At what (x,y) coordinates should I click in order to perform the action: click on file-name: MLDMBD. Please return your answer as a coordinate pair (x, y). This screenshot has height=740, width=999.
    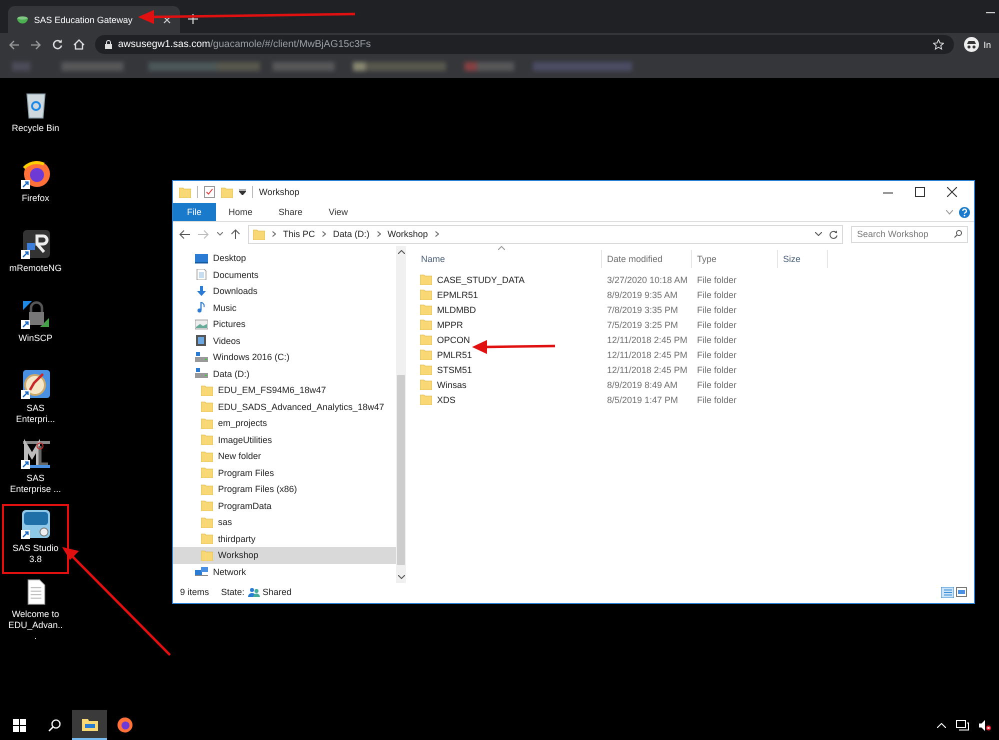
    Looking at the image, I should click on (456, 309).